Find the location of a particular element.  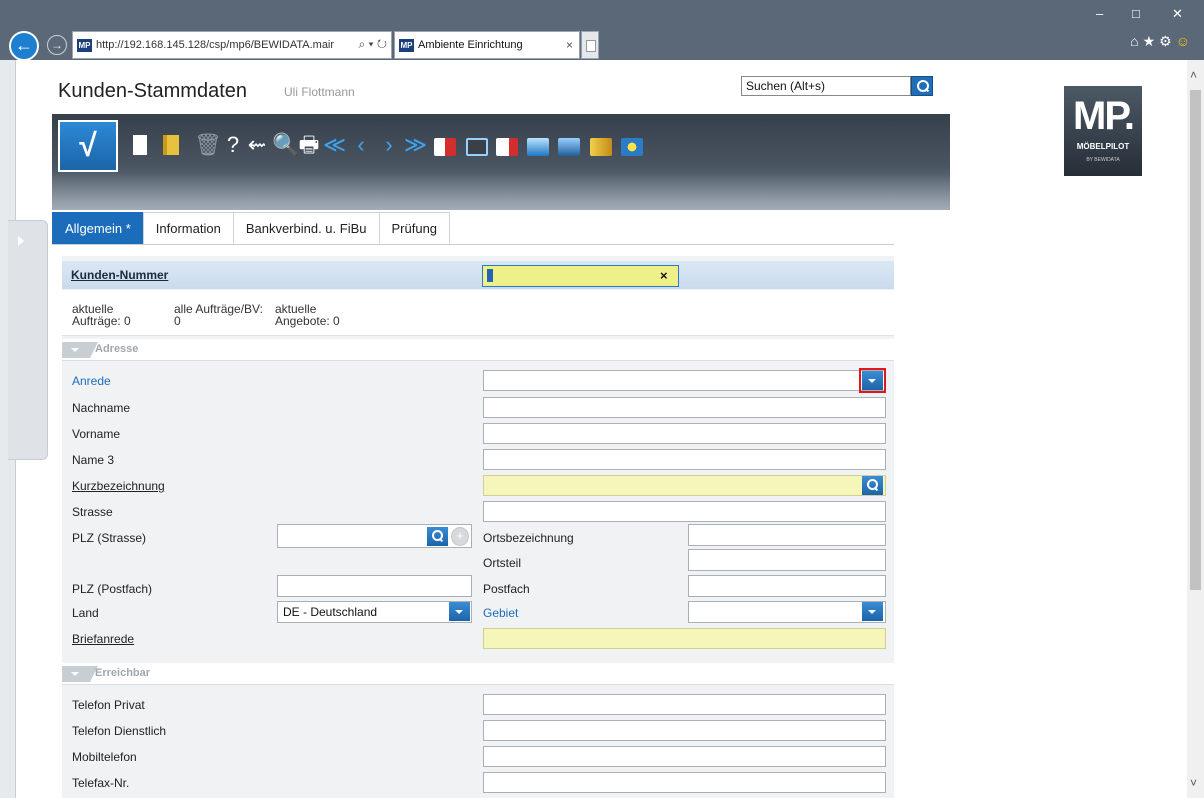

print-icon: 🖶 is located at coordinates (309, 145).